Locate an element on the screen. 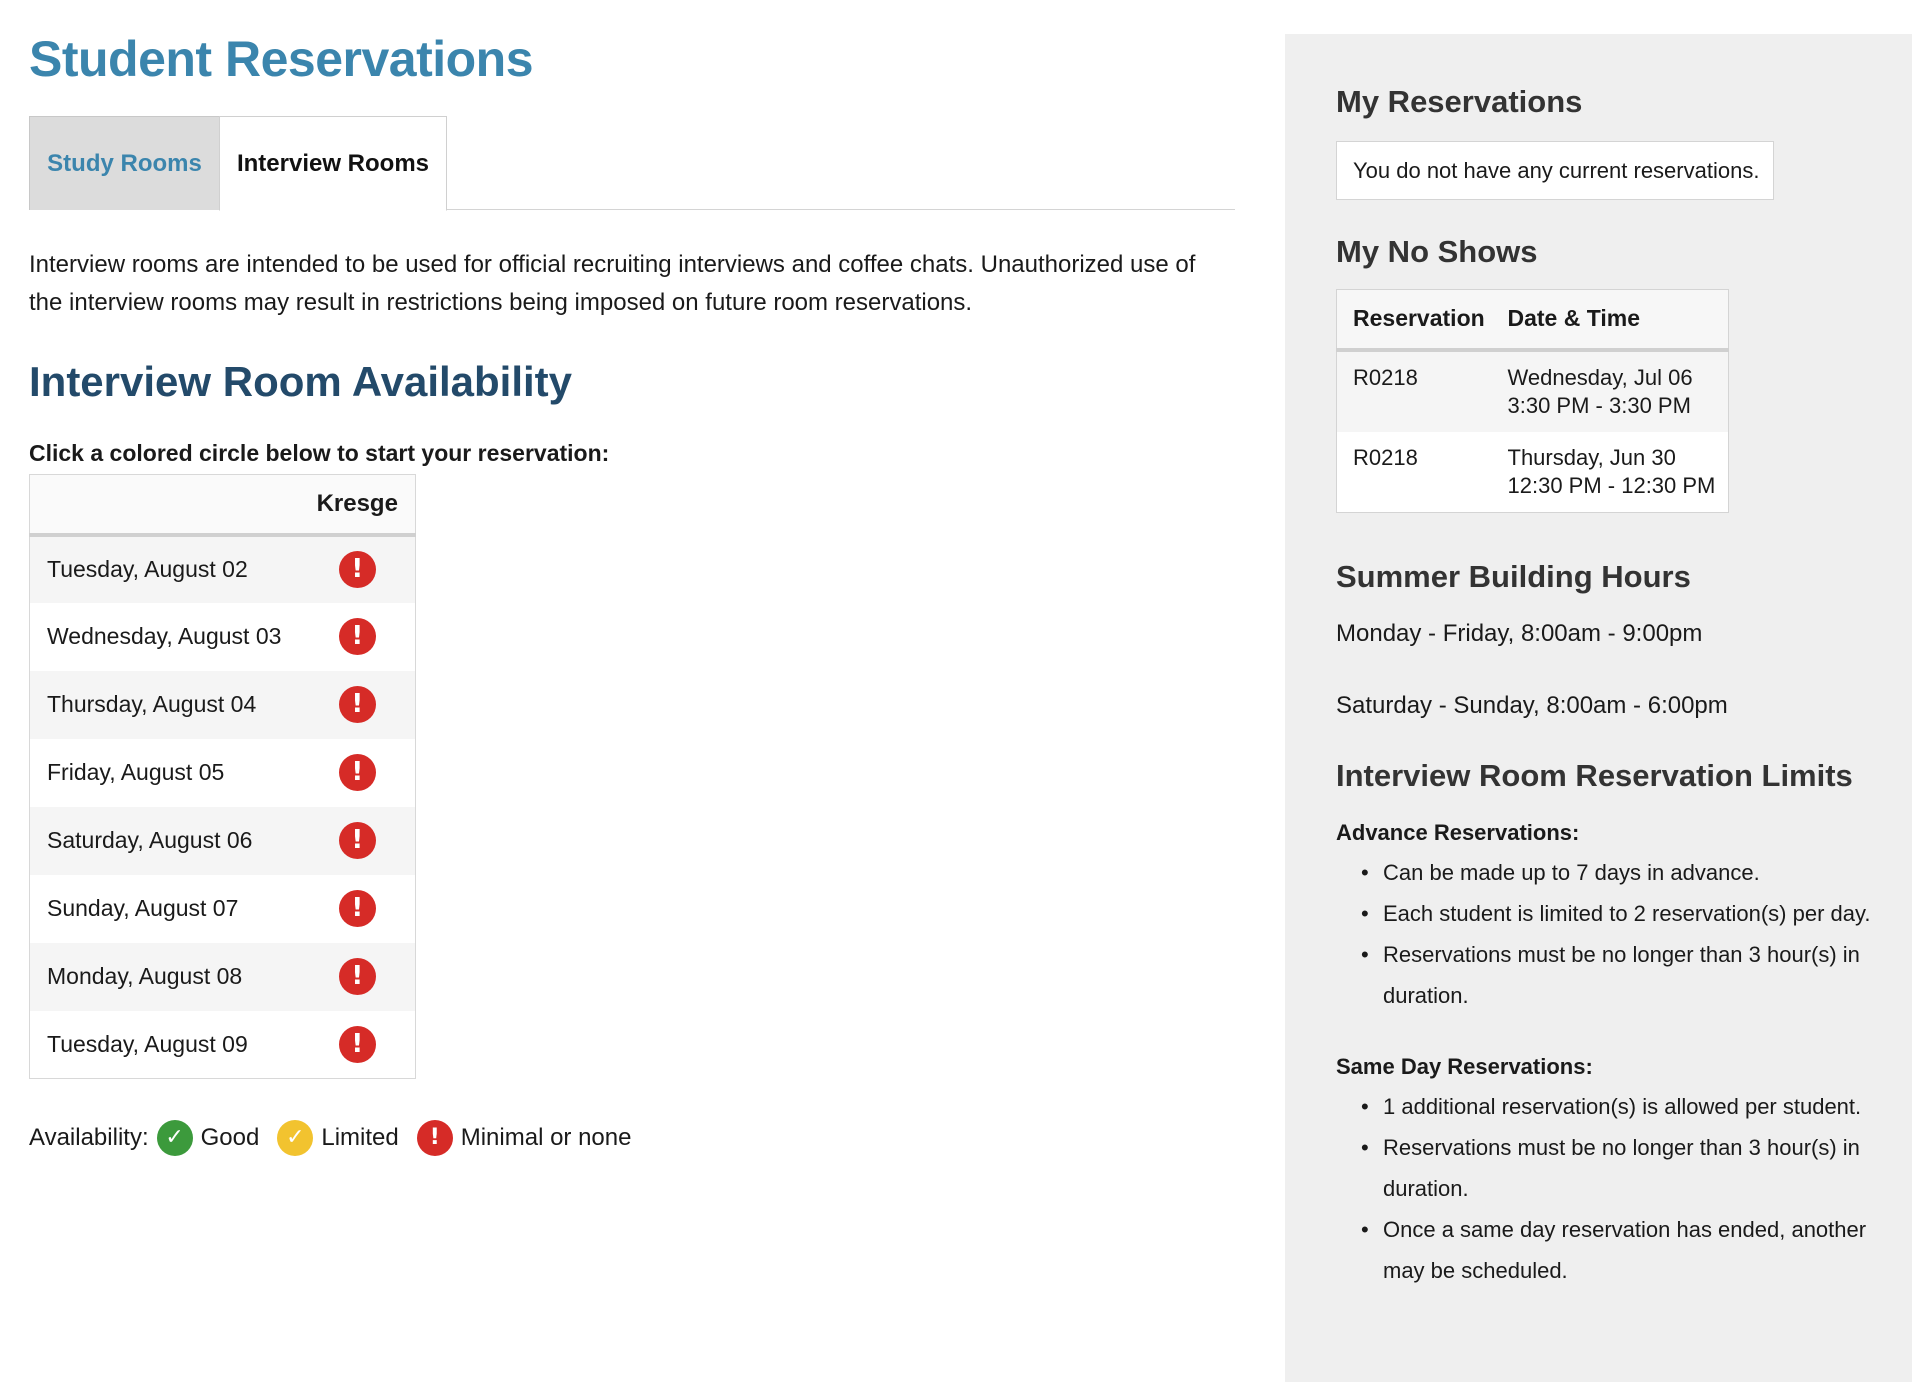 The width and height of the screenshot is (1912, 1382). reservation-limits-heading: Interview Room Reservation Limits is located at coordinates (1594, 775).